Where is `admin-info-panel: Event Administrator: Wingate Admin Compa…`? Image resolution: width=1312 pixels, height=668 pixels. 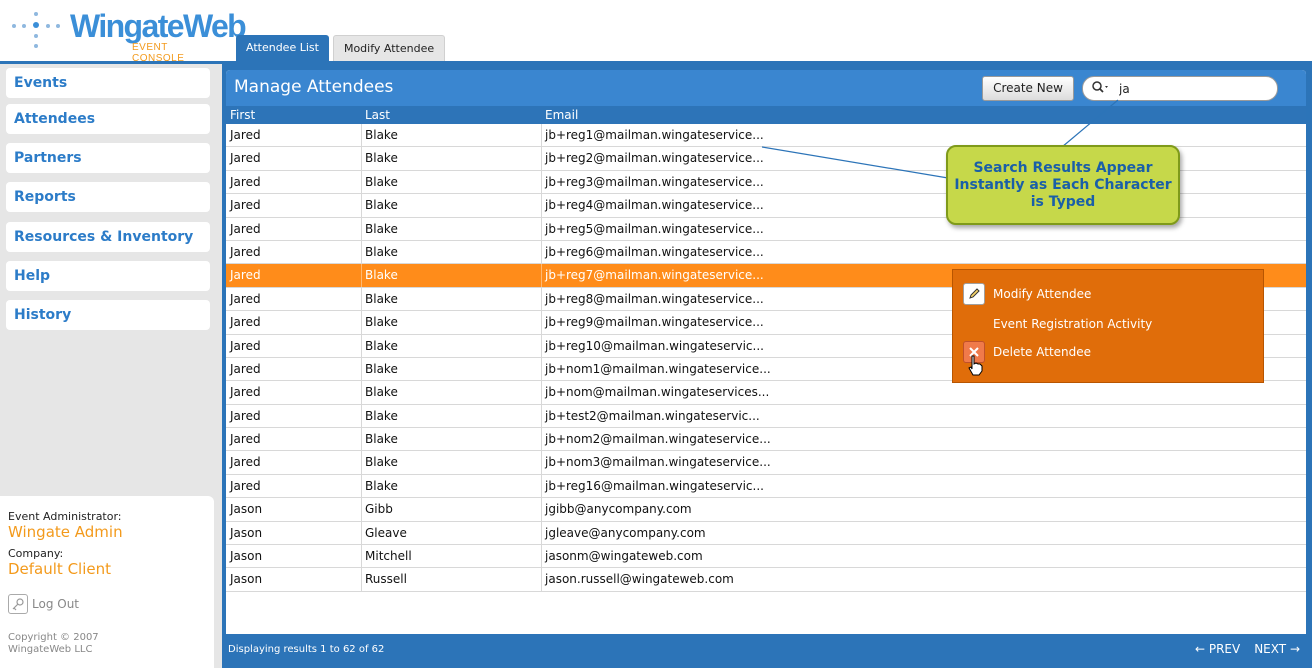 admin-info-panel: Event Administrator: Wingate Admin Compa… is located at coordinates (107, 582).